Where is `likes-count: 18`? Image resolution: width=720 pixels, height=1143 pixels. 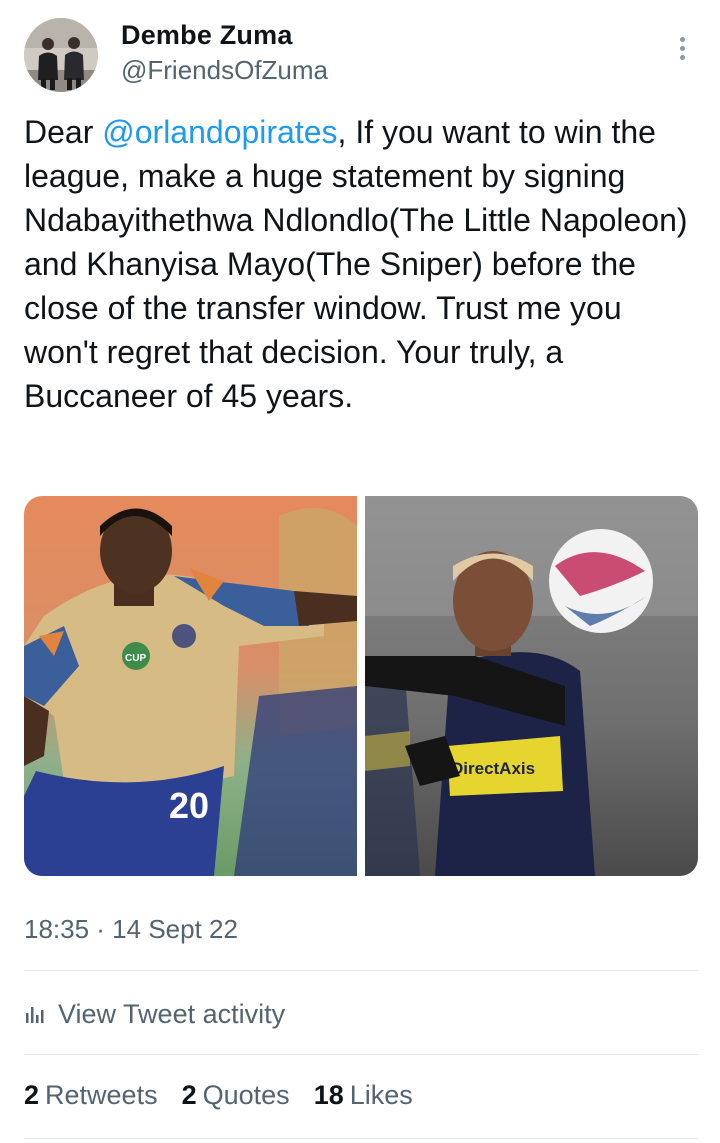
likes-count: 18 is located at coordinates (328, 1095).